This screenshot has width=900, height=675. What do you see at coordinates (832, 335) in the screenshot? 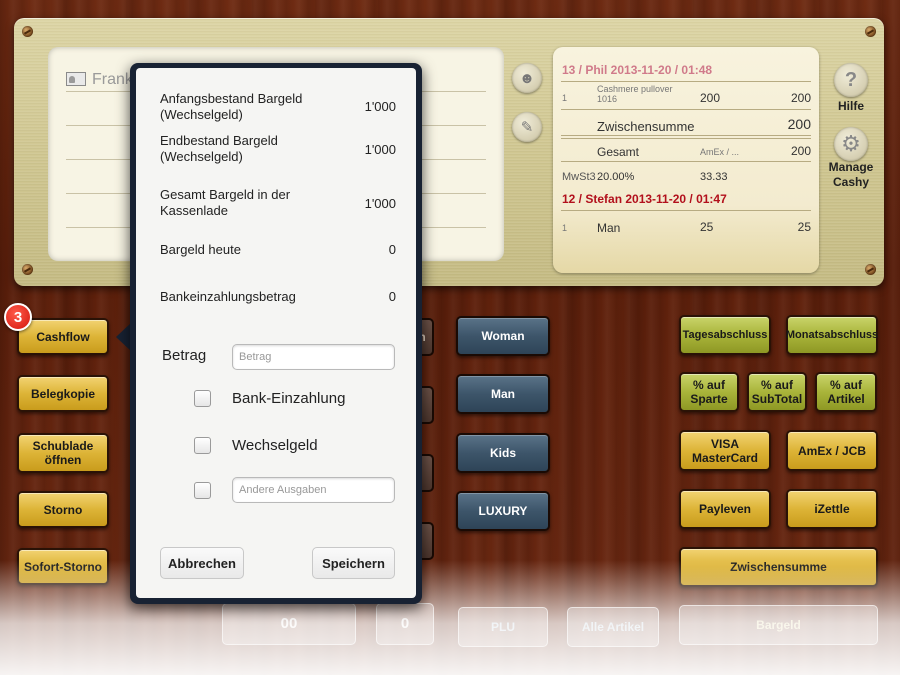
I see `monatsabschluss-button: Monatsabschluss` at bounding box center [832, 335].